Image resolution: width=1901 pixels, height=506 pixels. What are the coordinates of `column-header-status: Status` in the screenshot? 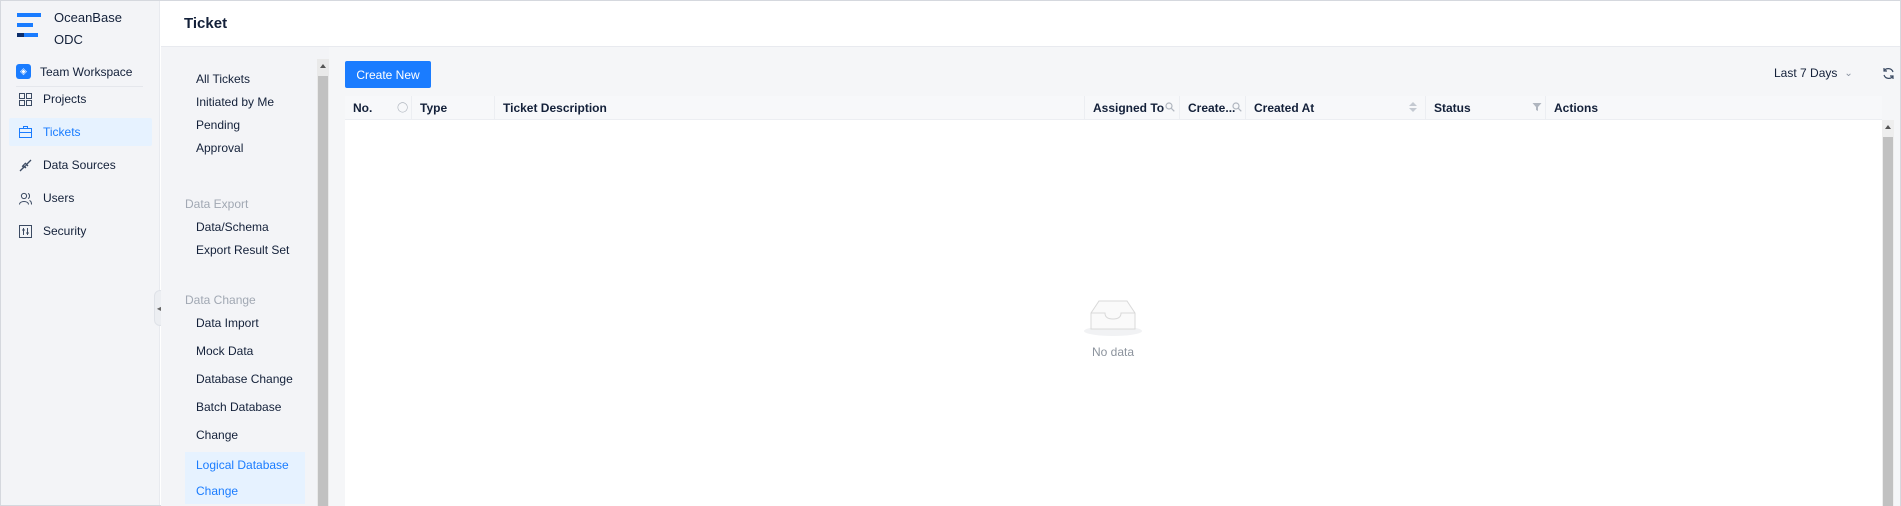 It's located at (1485, 108).